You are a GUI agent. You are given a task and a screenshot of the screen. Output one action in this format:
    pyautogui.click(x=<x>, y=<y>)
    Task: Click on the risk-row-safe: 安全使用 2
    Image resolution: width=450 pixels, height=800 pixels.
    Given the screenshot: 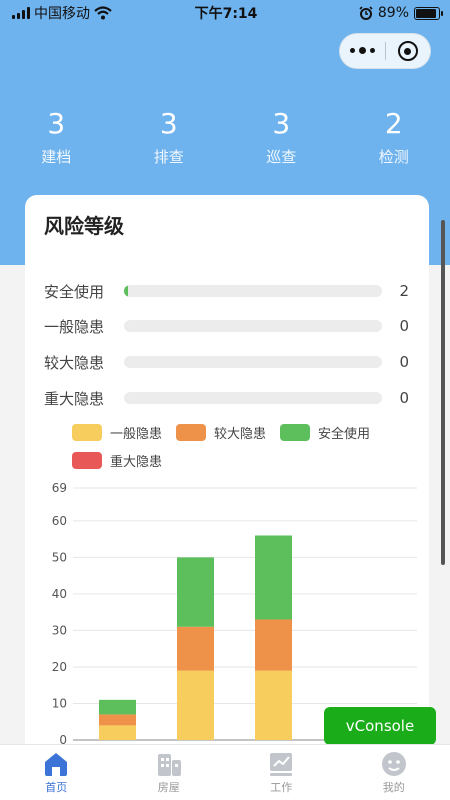 What is the action you would take?
    pyautogui.click(x=226, y=291)
    